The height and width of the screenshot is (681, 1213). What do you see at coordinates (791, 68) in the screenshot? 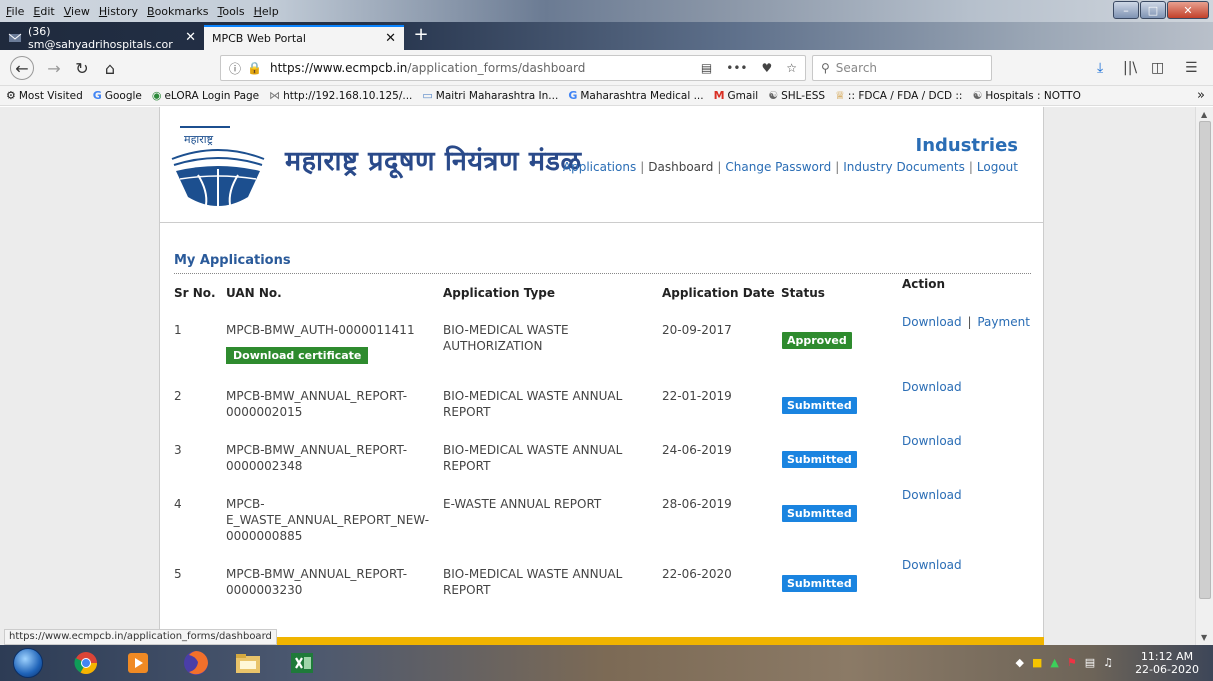
I see `bookmark-star-icon: ☆` at bounding box center [791, 68].